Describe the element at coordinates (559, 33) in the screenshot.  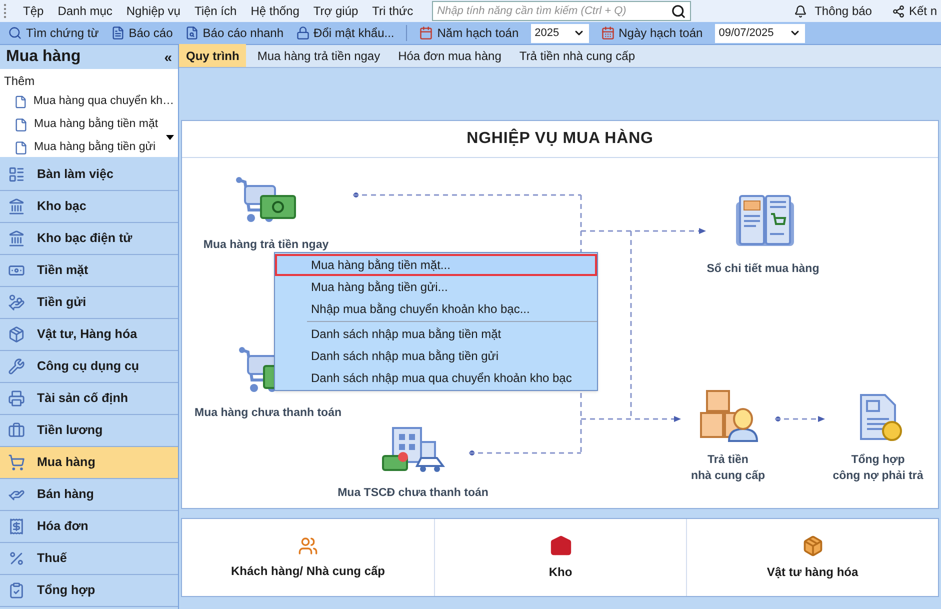
I see `year-dropdown: 2025` at that location.